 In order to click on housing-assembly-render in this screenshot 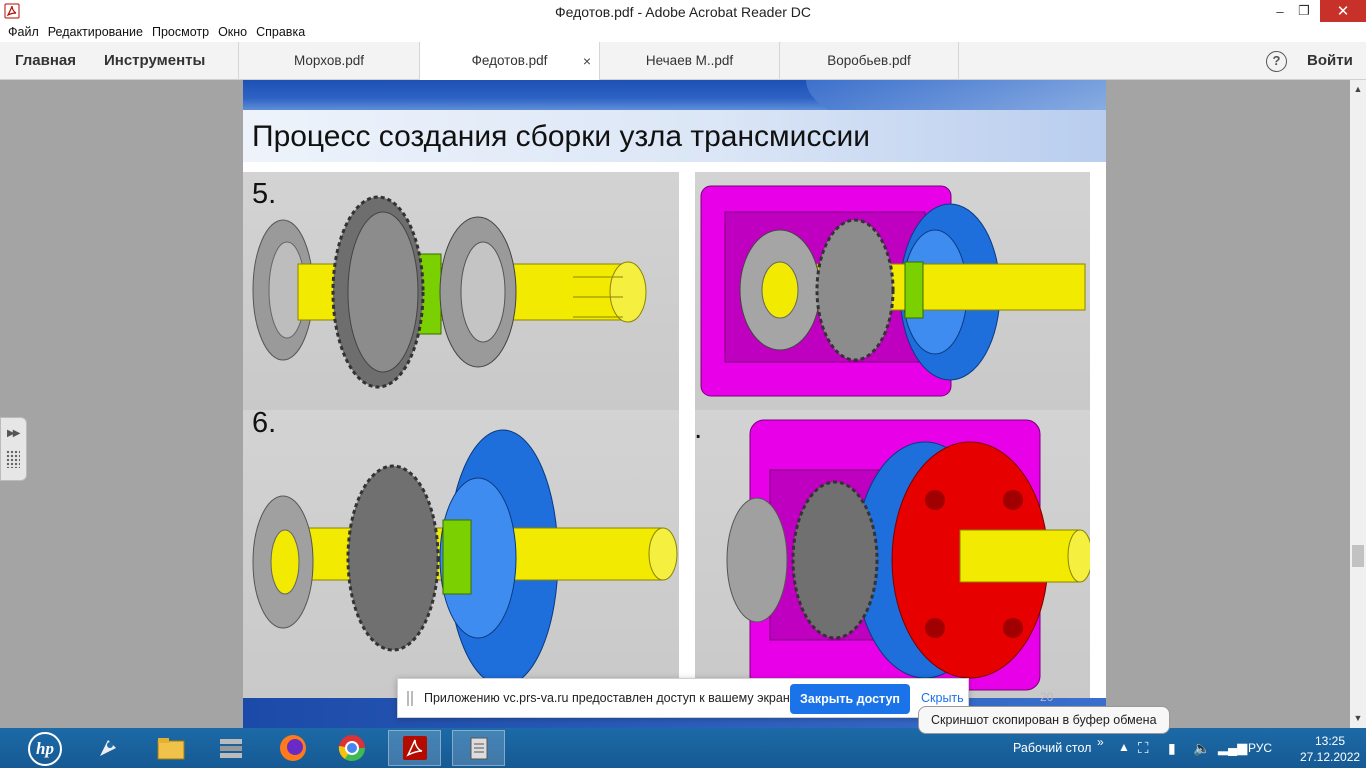, I will do `click(893, 291)`.